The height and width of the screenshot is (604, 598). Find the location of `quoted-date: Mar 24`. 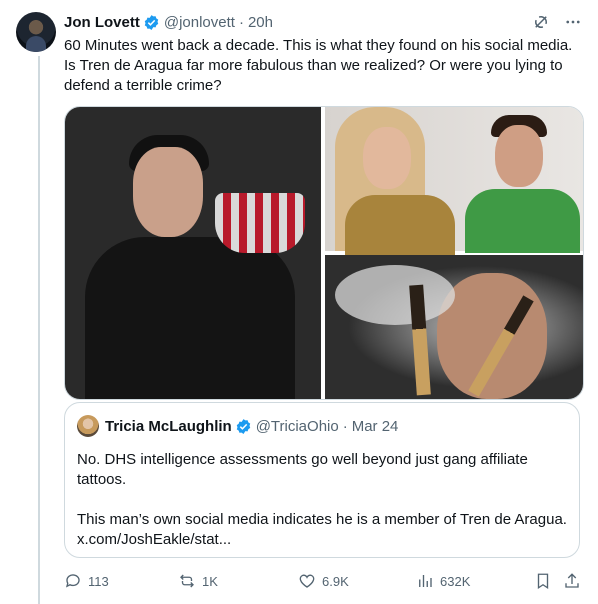

quoted-date: Mar 24 is located at coordinates (375, 426).